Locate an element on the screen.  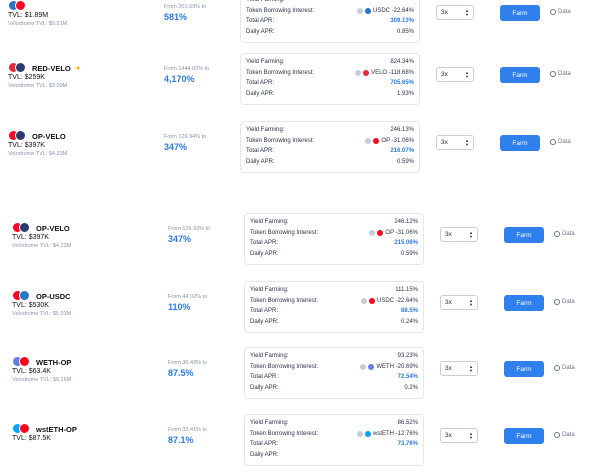
pool-name: RED-VELO is located at coordinates (51, 68).